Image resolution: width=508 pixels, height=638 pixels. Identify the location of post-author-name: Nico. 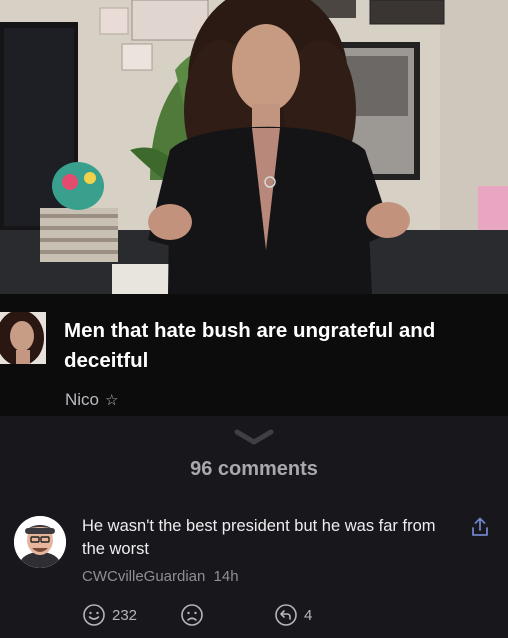
(82, 400).